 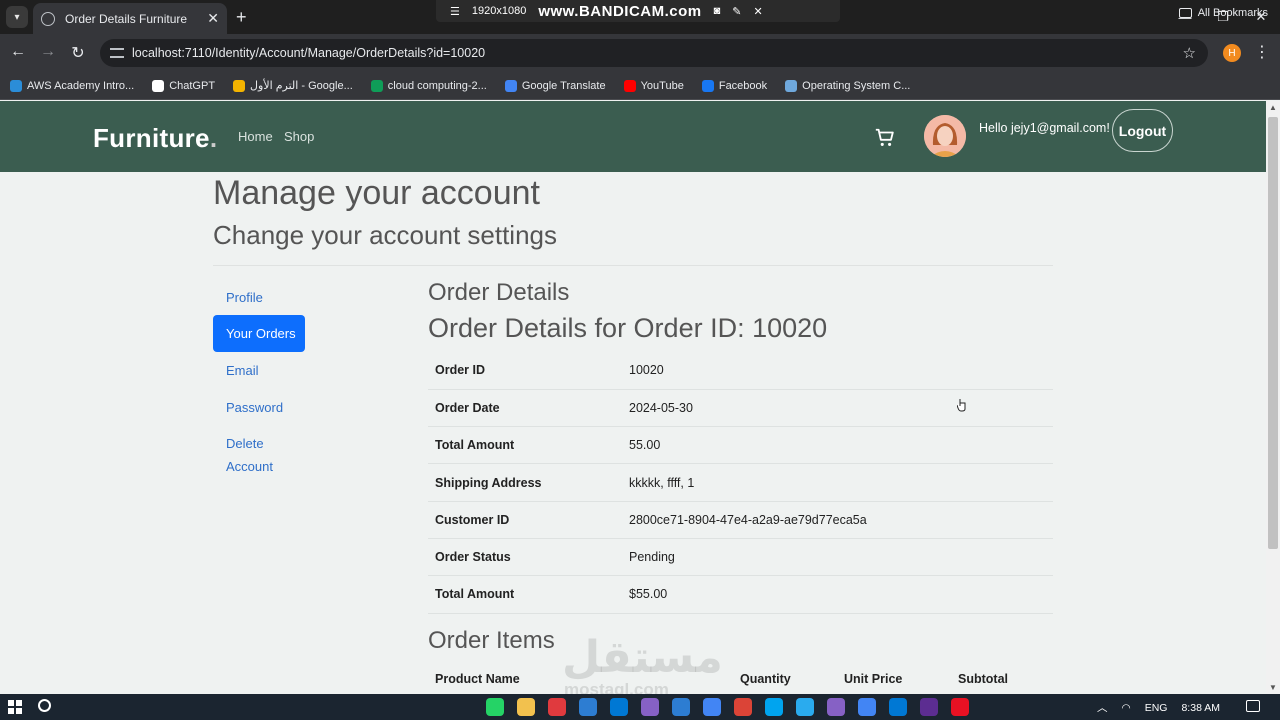 I want to click on all-bookmarks-button: All Bookmarks, so click(x=1223, y=13).